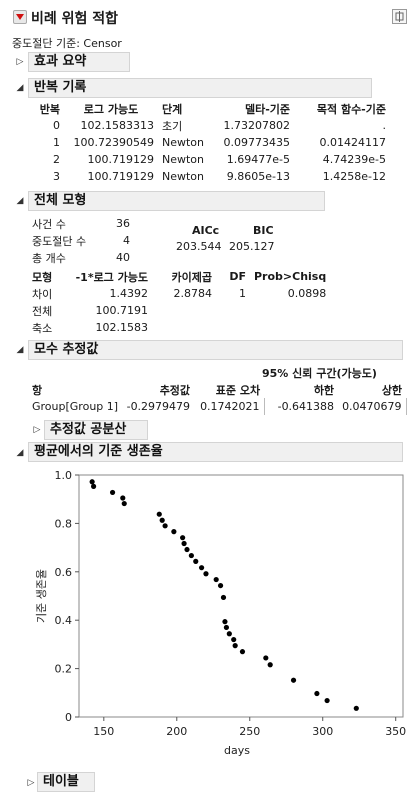 The height and width of the screenshot is (800, 415). I want to click on x-axis-label: days, so click(237, 750).